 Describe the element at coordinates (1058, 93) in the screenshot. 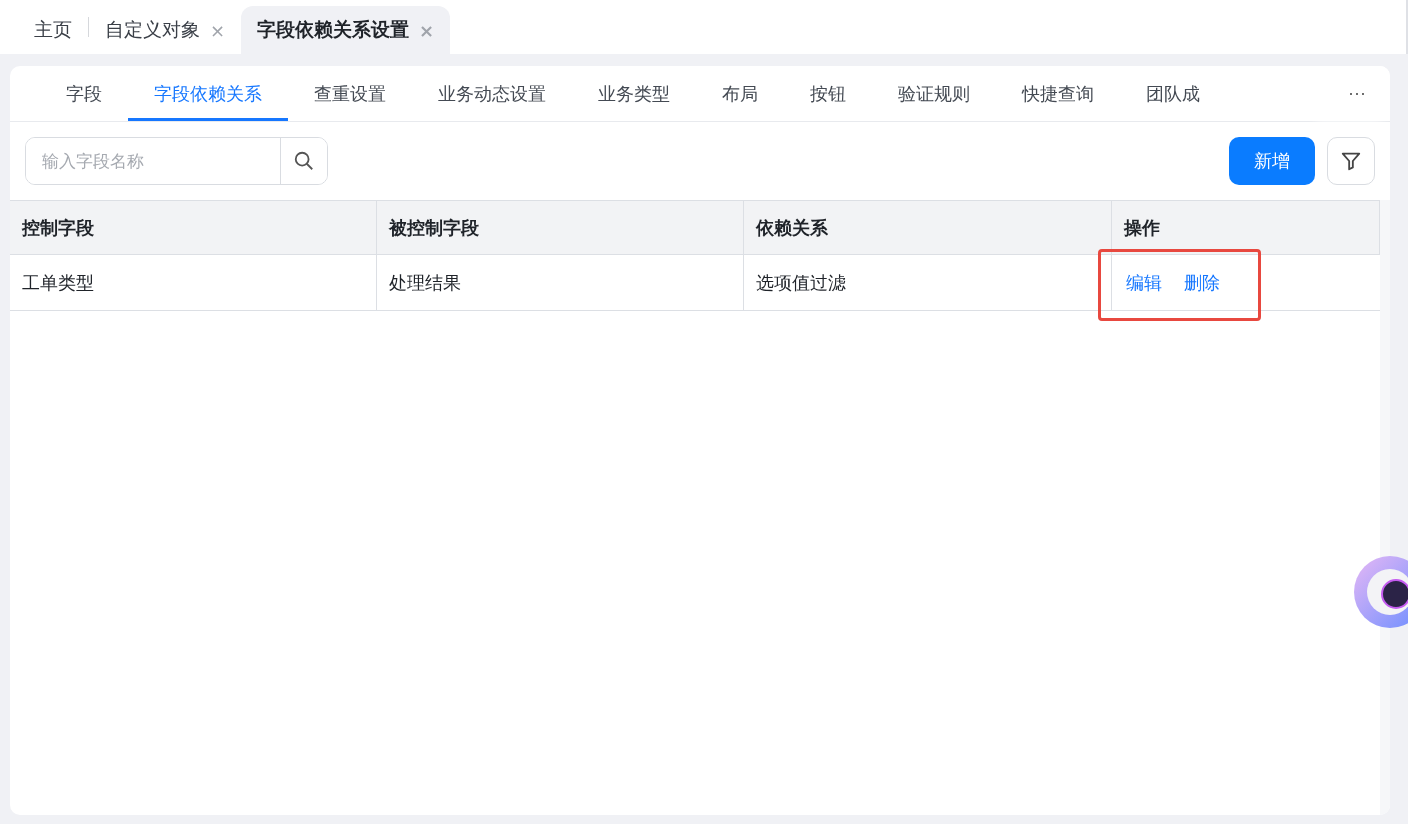

I see `sub-tab: 快捷查询` at that location.